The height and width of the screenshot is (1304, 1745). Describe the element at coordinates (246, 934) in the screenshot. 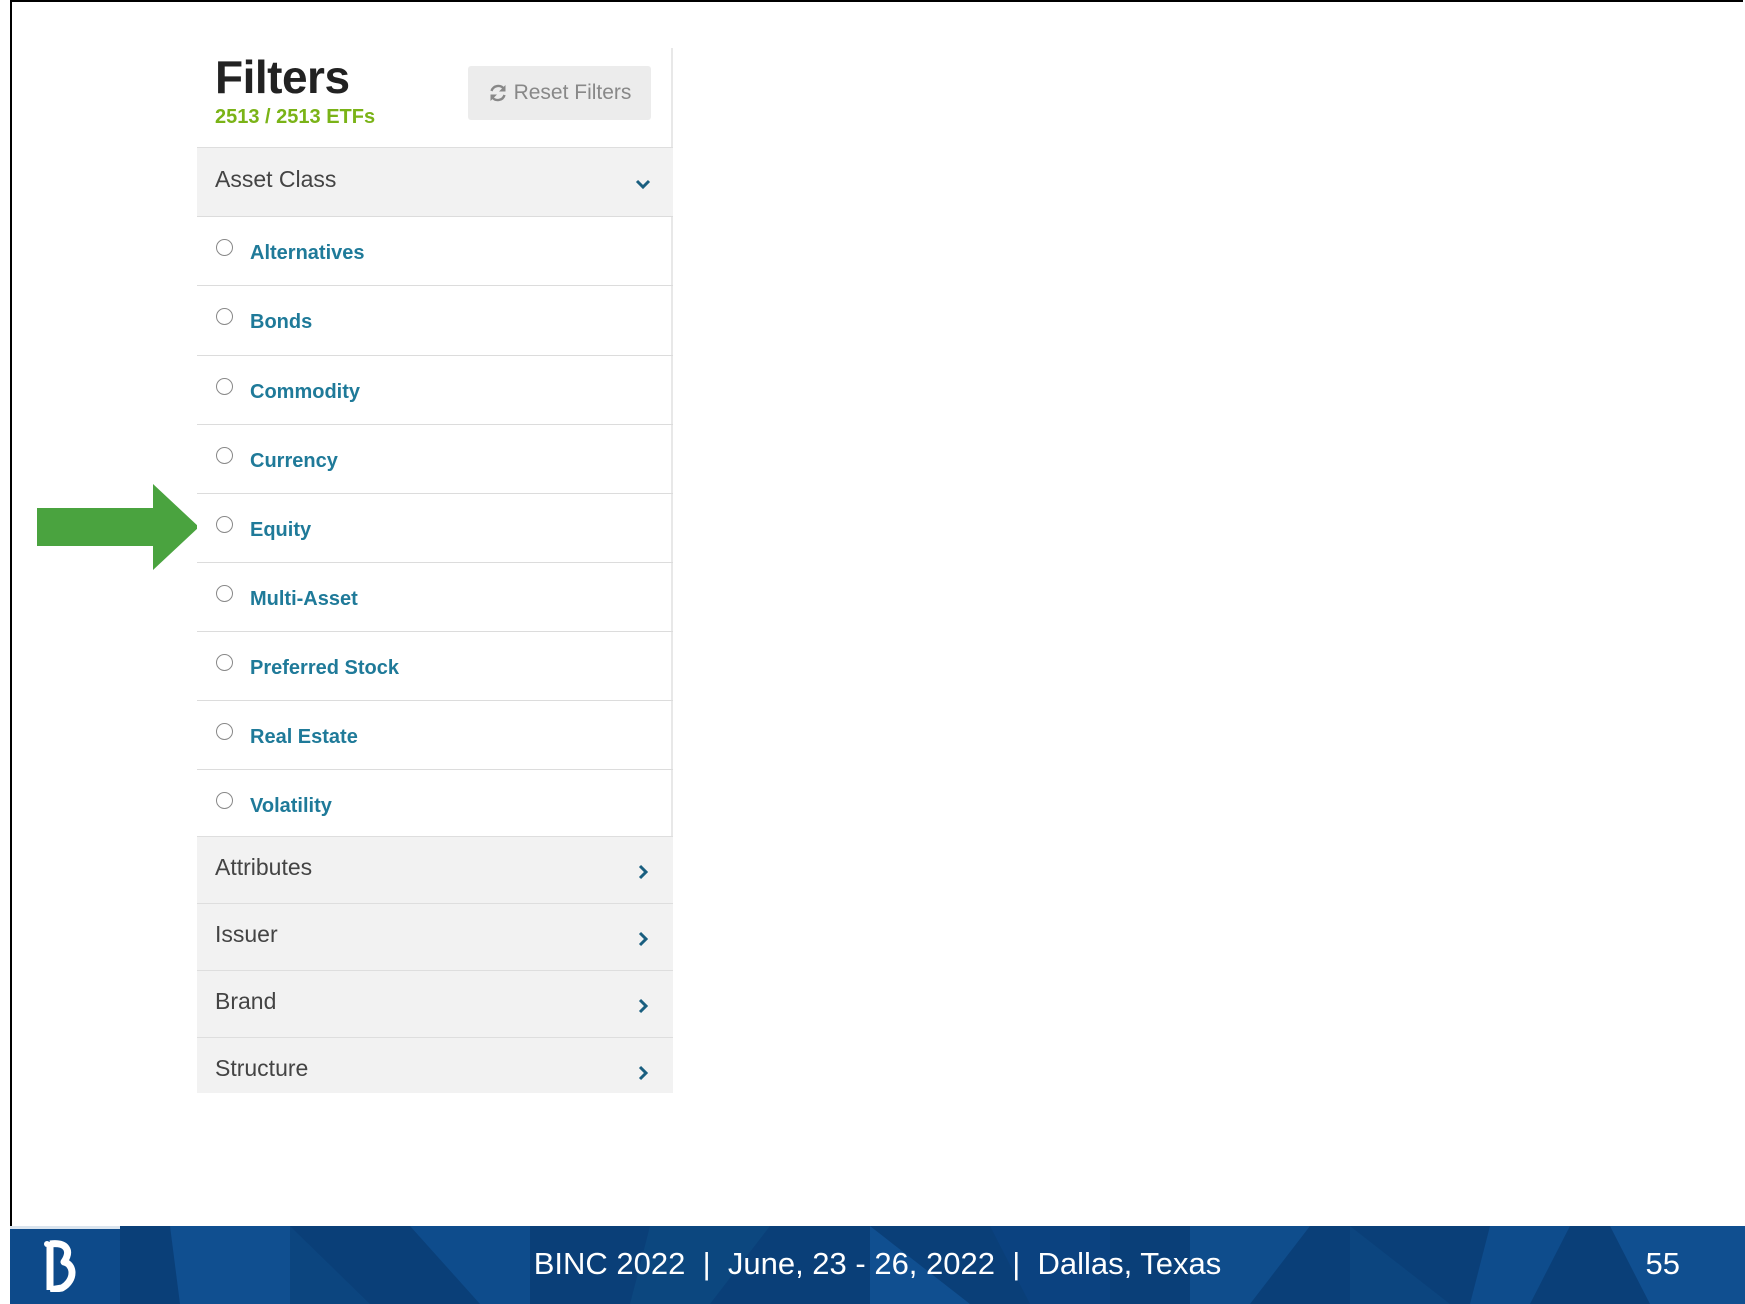

I see `section-label: Issuer` at that location.